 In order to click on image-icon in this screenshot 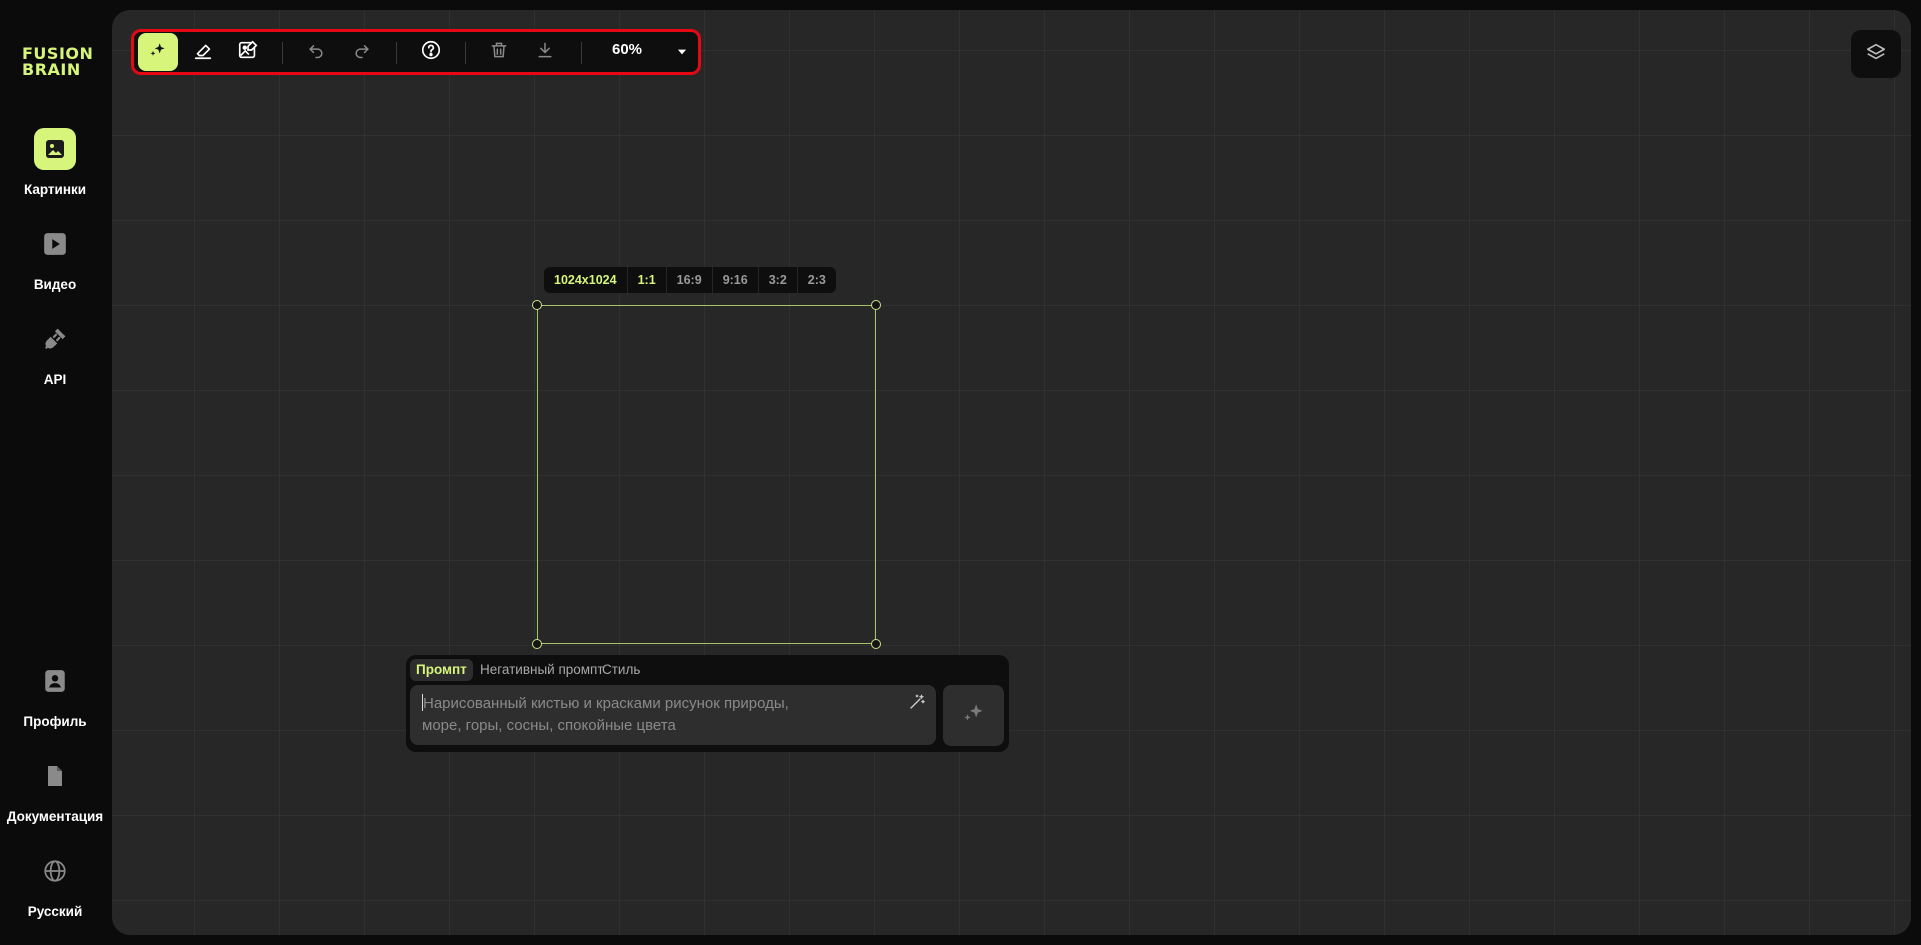, I will do `click(55, 149)`.